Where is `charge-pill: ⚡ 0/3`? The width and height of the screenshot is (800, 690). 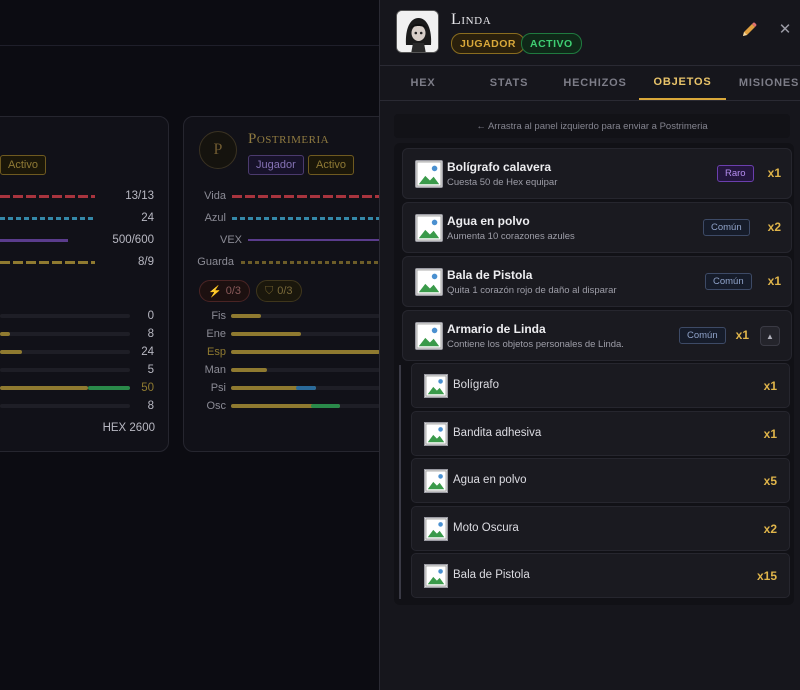 charge-pill: ⚡ 0/3 is located at coordinates (224, 291).